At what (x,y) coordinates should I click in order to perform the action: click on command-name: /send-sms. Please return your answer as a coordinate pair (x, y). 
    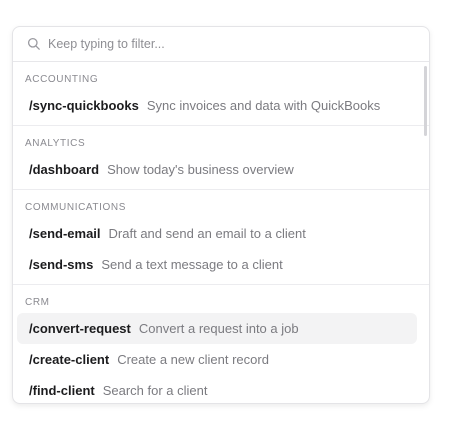
    Looking at the image, I should click on (61, 264).